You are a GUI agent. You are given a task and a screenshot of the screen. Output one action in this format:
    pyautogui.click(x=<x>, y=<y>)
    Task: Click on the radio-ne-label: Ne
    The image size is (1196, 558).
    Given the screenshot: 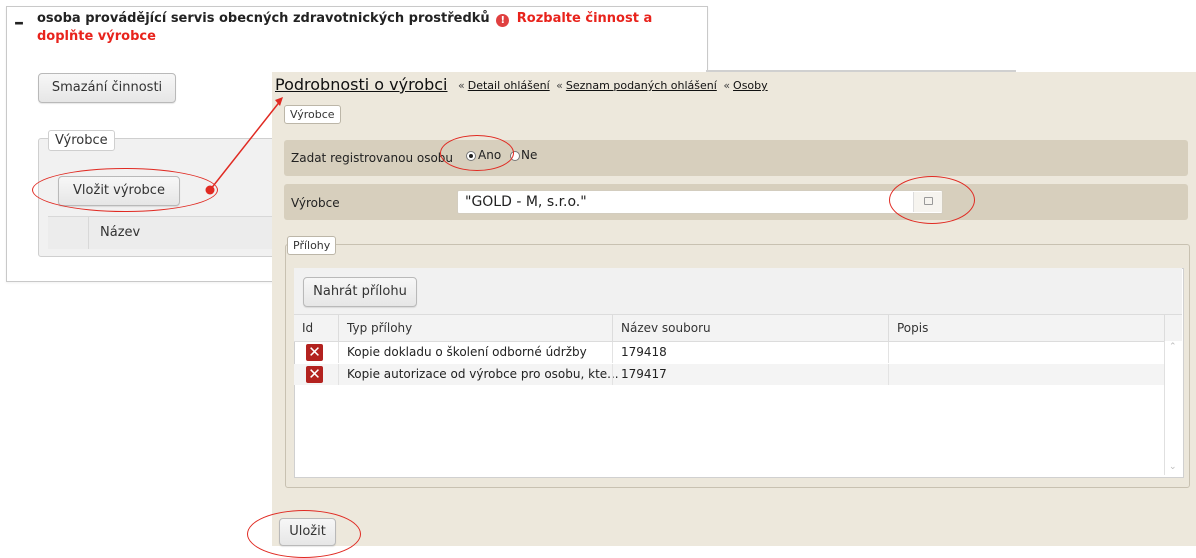 What is the action you would take?
    pyautogui.click(x=529, y=155)
    